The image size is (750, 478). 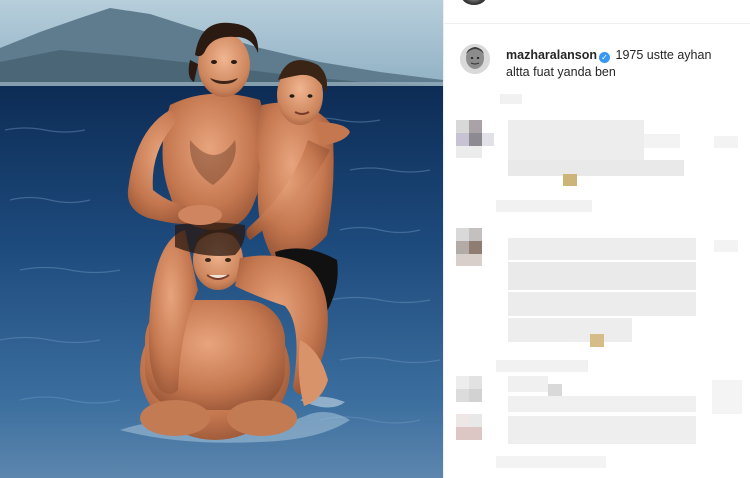 I want to click on blurred-text, so click(x=511, y=99).